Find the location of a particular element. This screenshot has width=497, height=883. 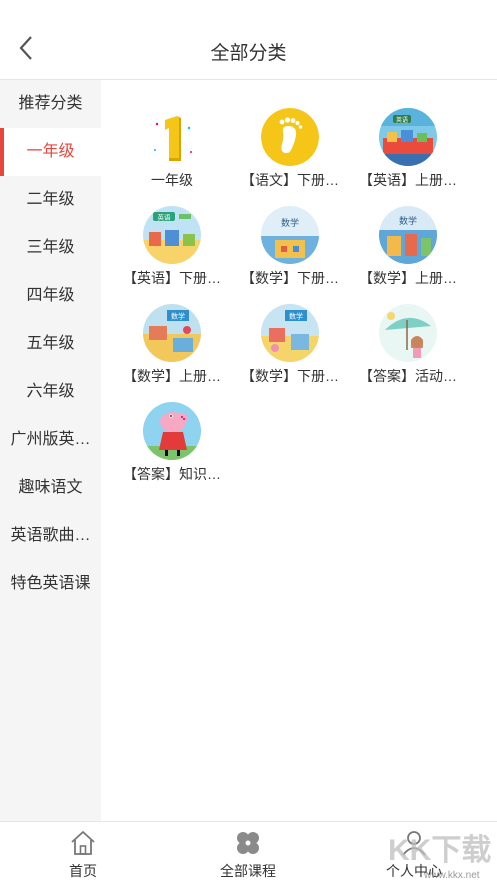

watermark-text: KK下载 is located at coordinates (439, 850).